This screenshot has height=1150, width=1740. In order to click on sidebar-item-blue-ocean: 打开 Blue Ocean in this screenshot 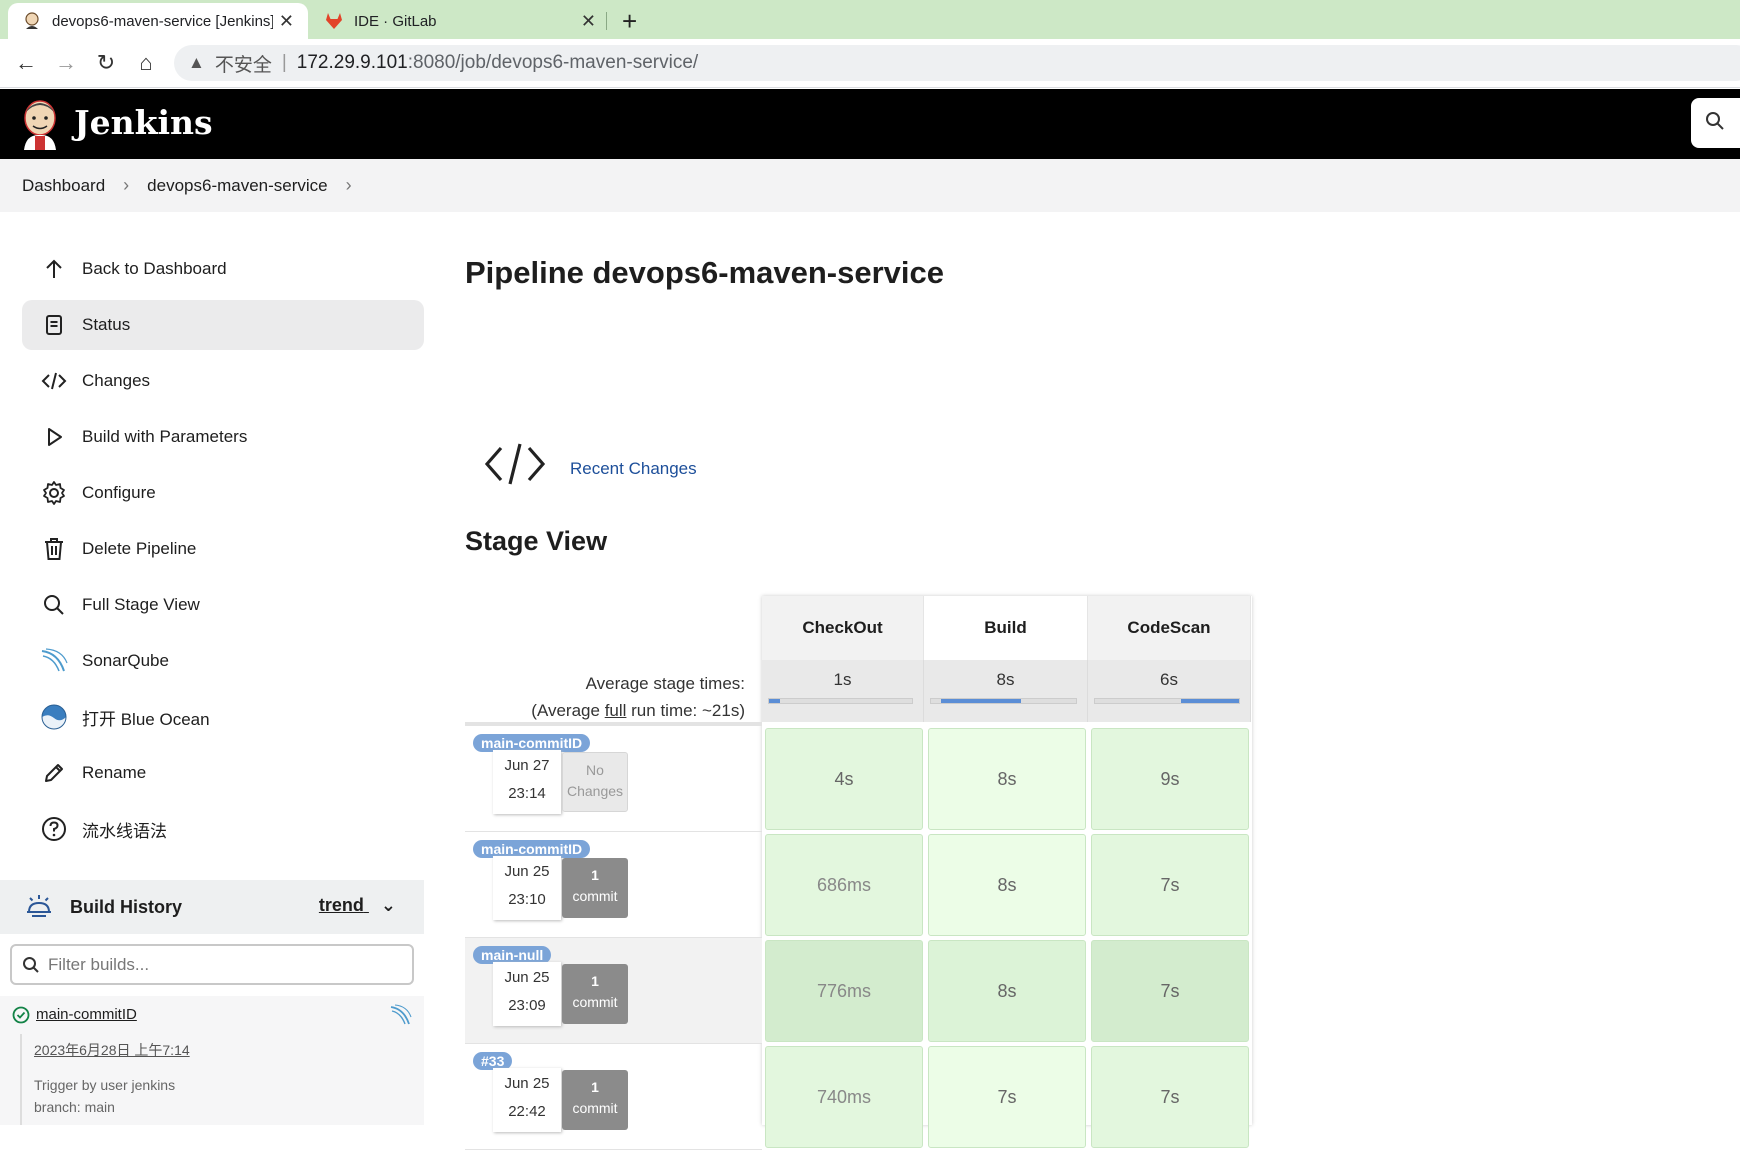, I will do `click(223, 717)`.